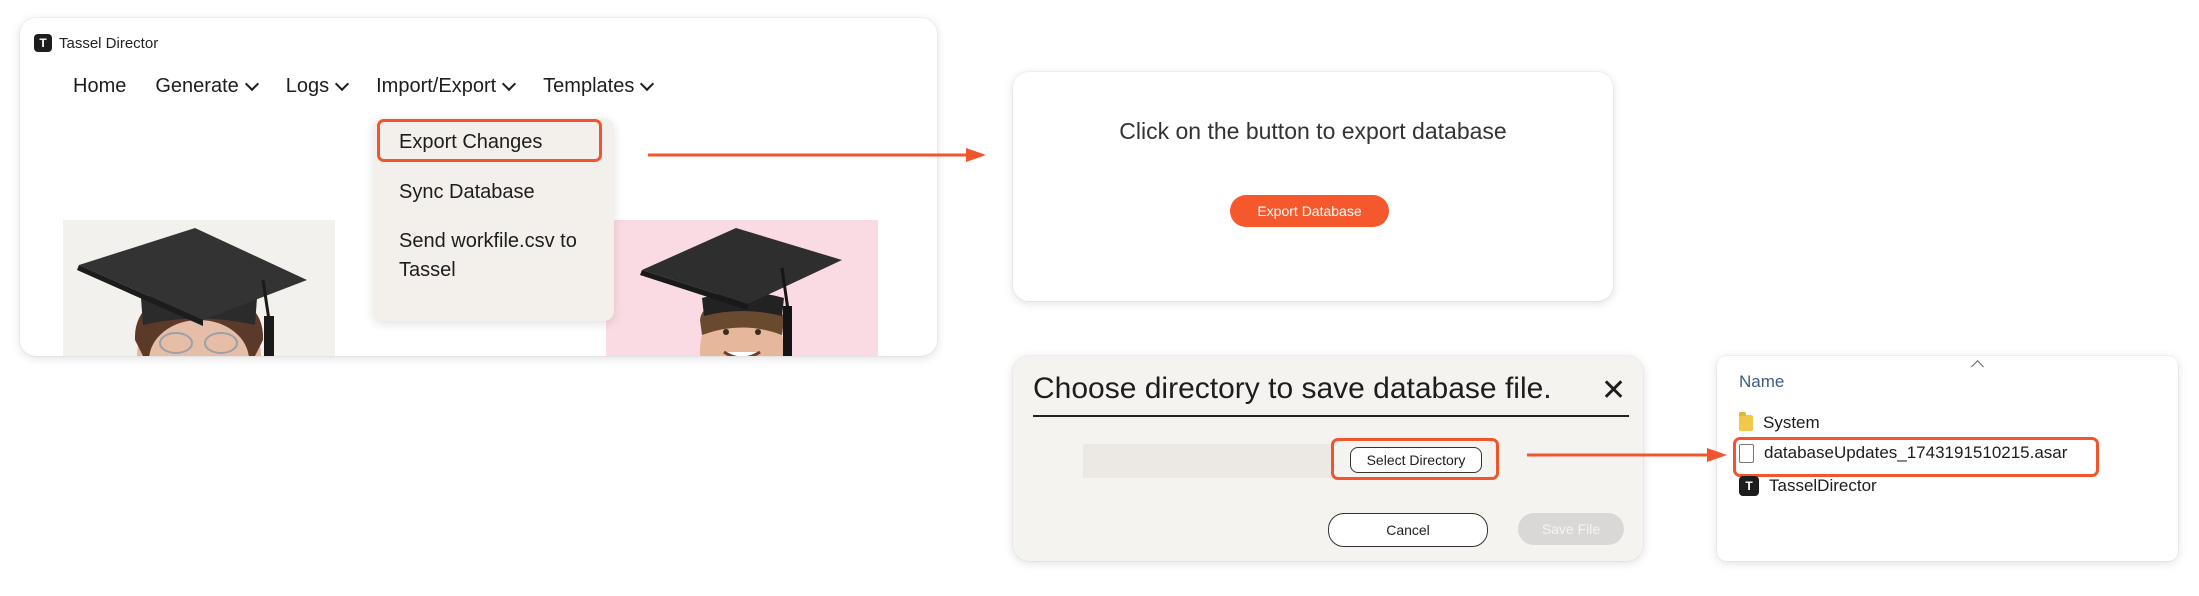 This screenshot has height=596, width=2199. What do you see at coordinates (197, 86) in the screenshot?
I see `nav-generate-label: Generate` at bounding box center [197, 86].